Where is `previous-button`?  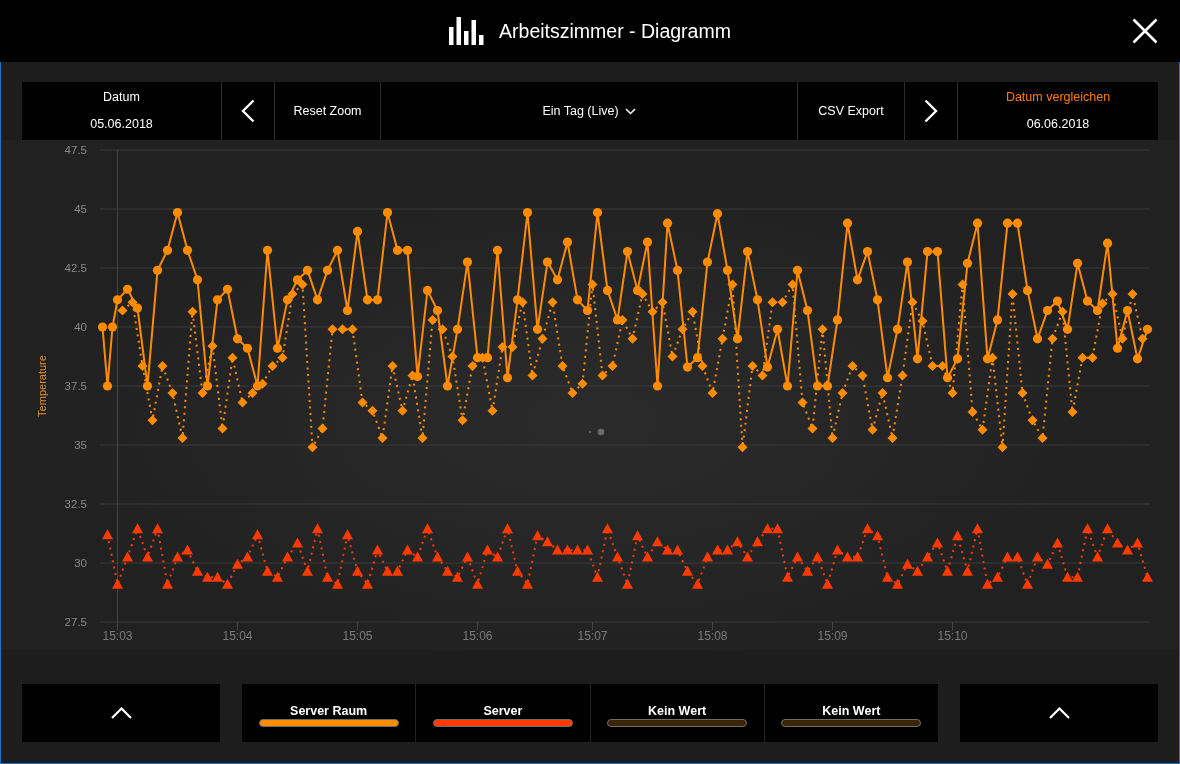
previous-button is located at coordinates (248, 111).